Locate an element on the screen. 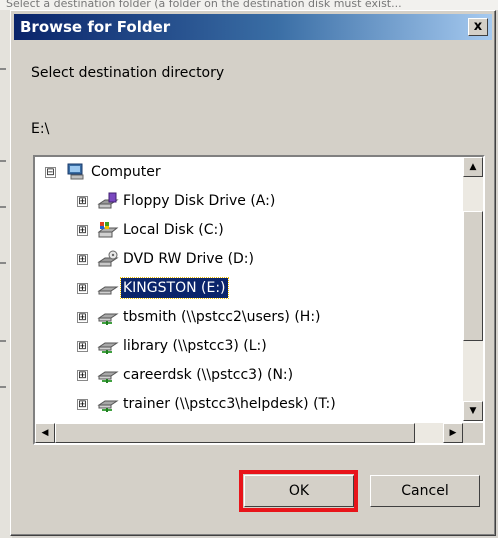 Image resolution: width=498 pixels, height=538 pixels. vertical-scroll-thumb is located at coordinates (473, 276).